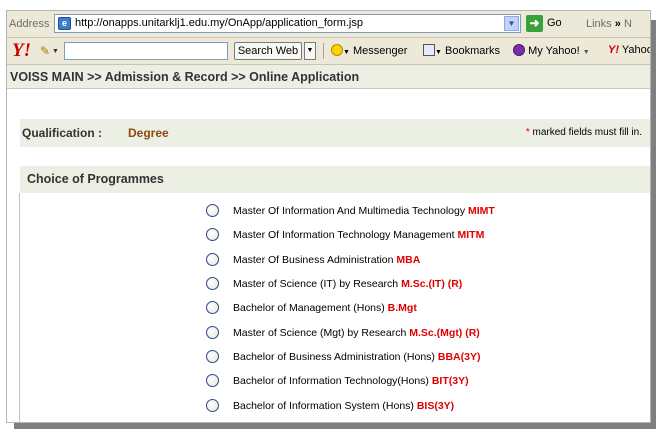  I want to click on programme-label: Bachelor of Management (Hons) B.Mgt, so click(325, 308).